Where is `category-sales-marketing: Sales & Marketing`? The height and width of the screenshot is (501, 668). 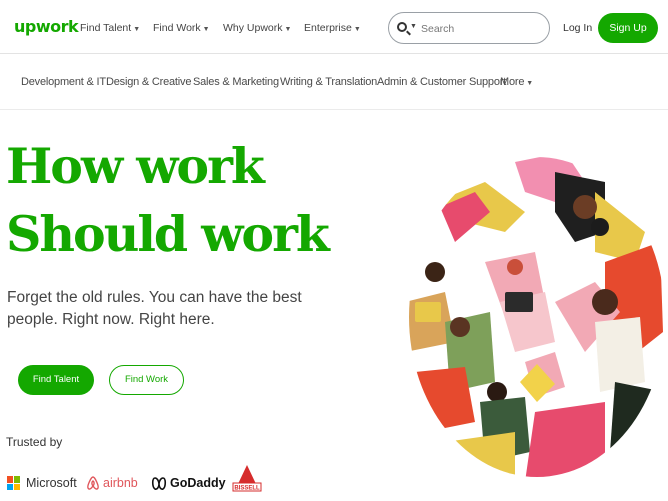 category-sales-marketing: Sales & Marketing is located at coordinates (236, 82).